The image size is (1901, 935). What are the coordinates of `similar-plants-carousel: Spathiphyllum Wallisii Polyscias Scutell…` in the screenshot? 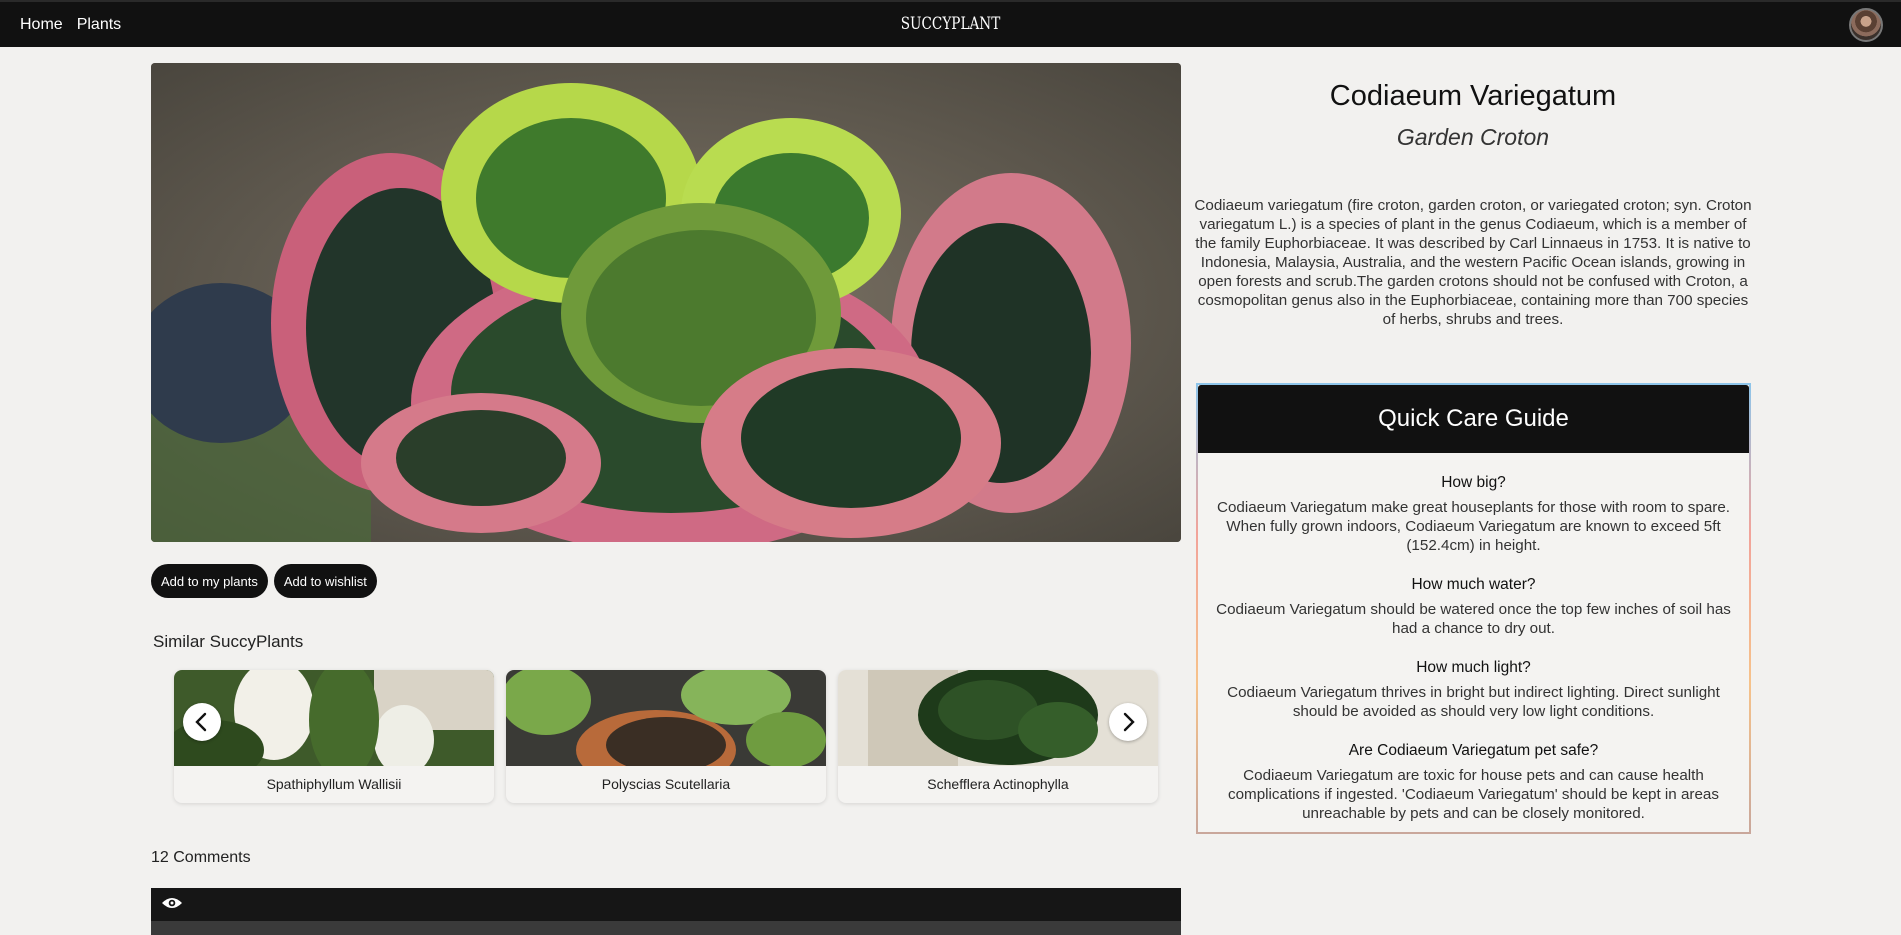 It's located at (666, 736).